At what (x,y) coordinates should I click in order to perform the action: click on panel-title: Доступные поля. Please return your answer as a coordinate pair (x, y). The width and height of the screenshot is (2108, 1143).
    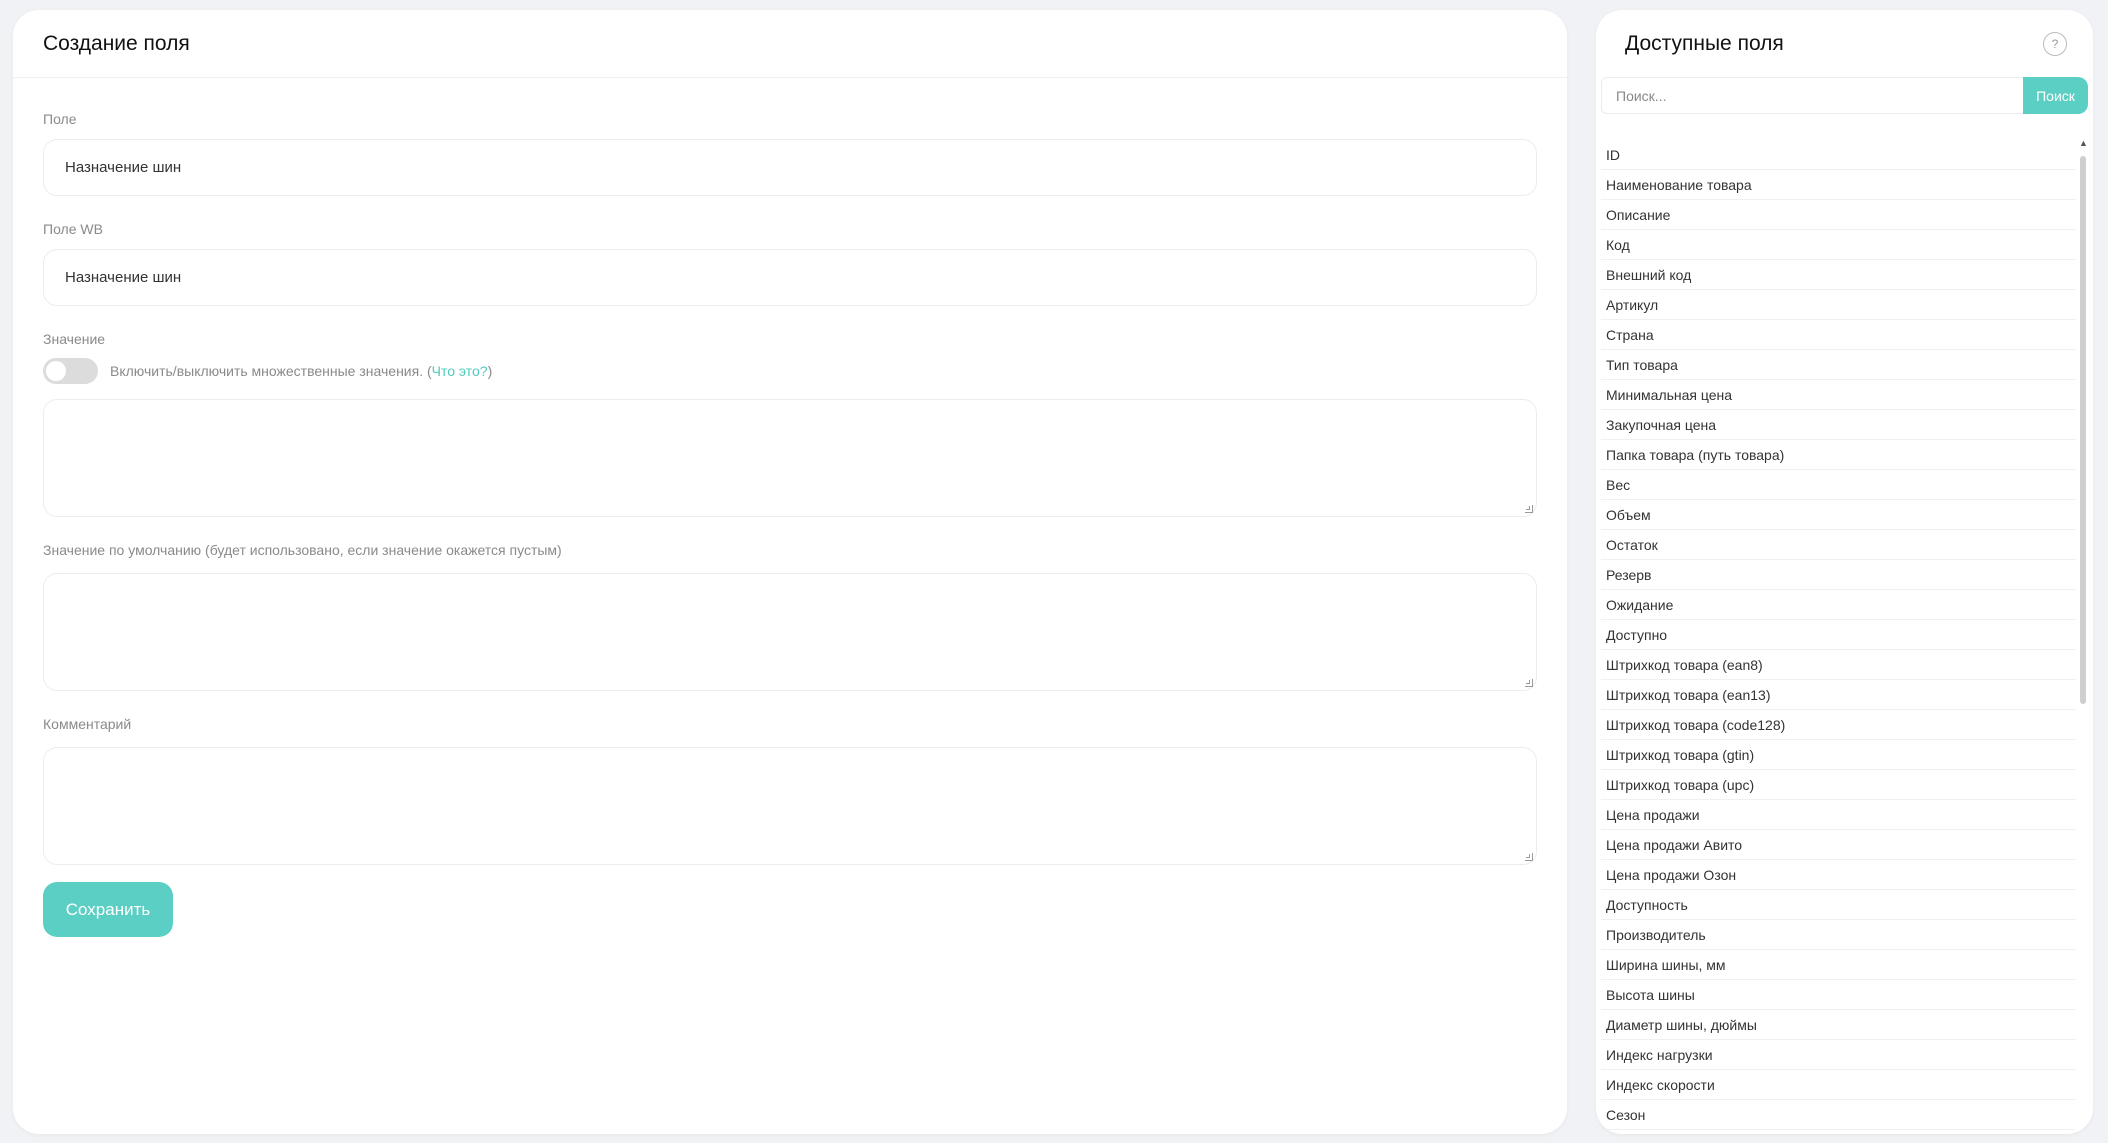
    Looking at the image, I should click on (1704, 43).